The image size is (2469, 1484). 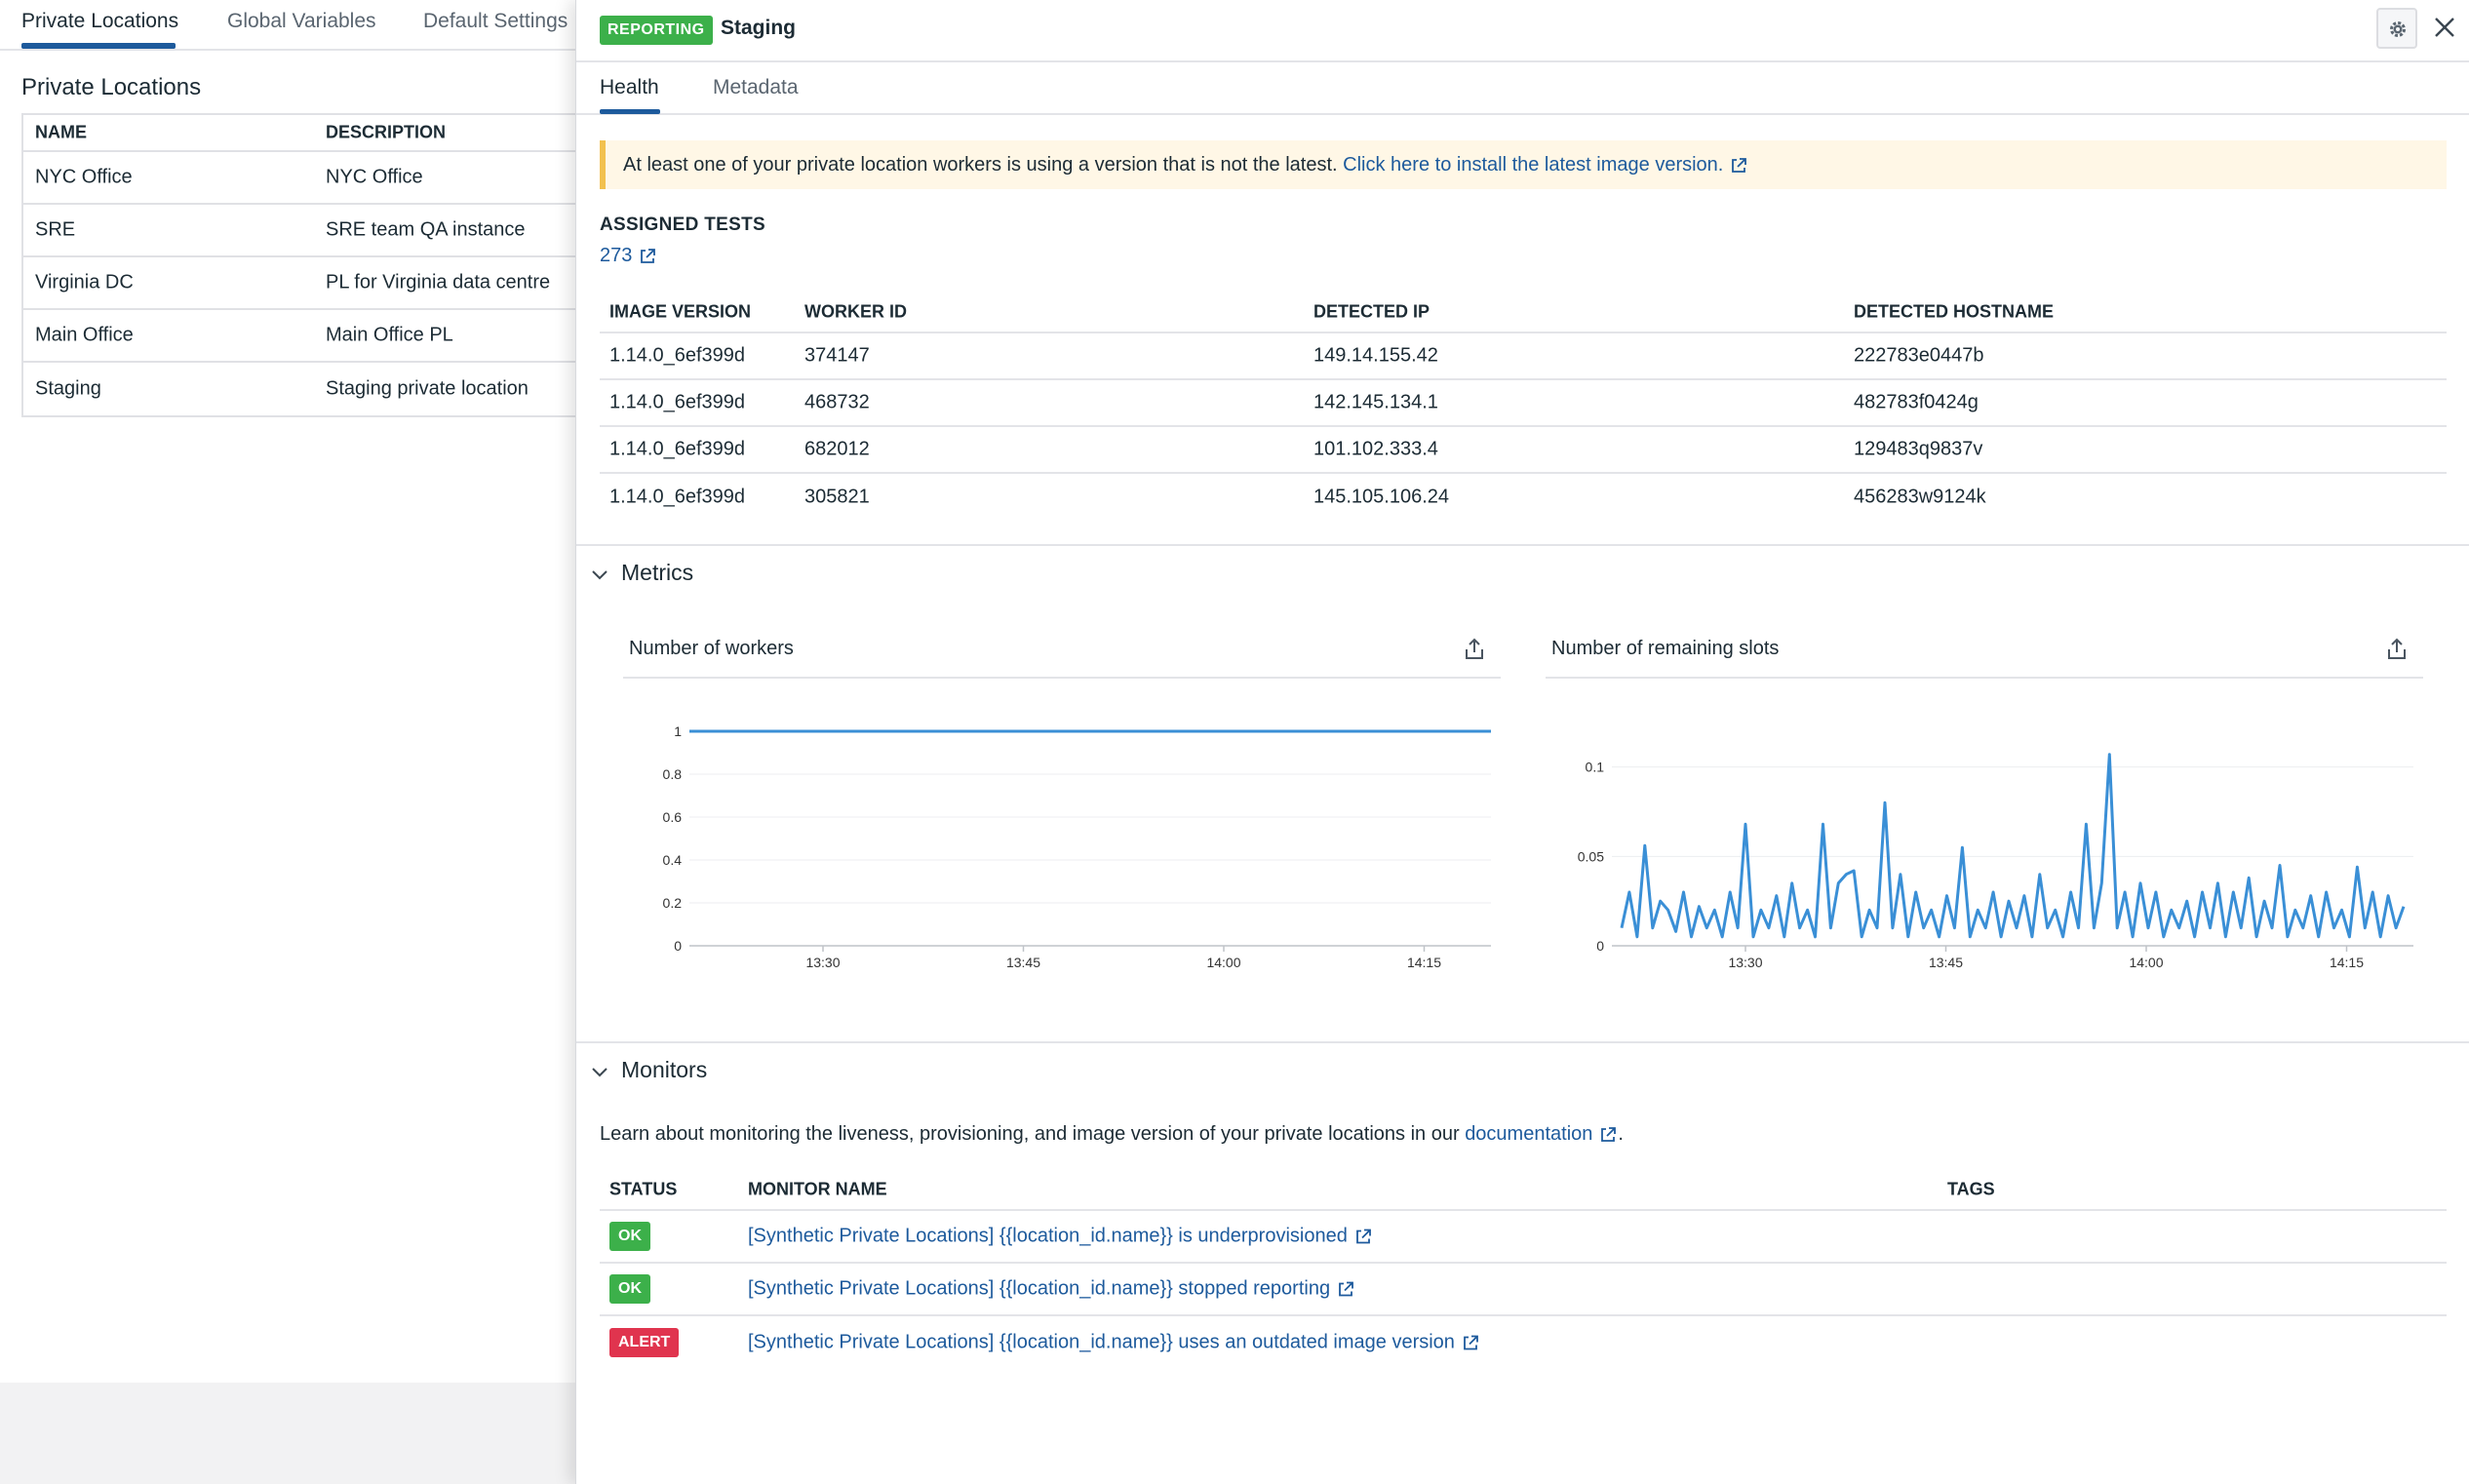 What do you see at coordinates (837, 355) in the screenshot?
I see `worker-id: 374147` at bounding box center [837, 355].